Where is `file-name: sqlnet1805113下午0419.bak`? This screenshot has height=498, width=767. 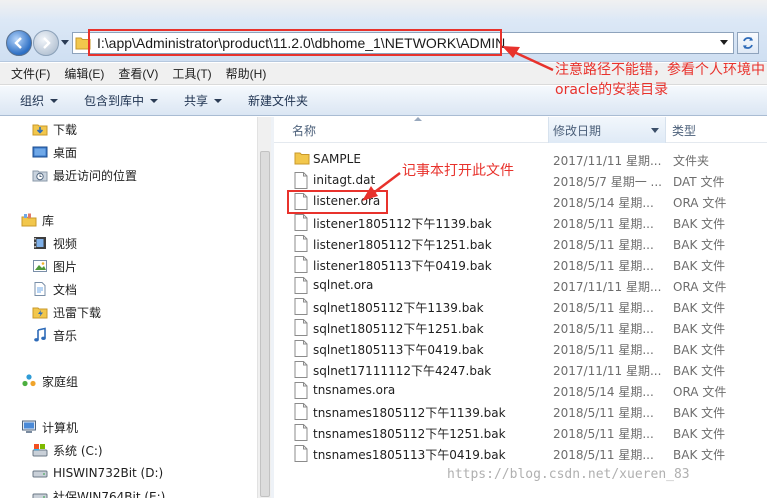
file-name: sqlnet1805113下午0419.bak is located at coordinates (398, 350).